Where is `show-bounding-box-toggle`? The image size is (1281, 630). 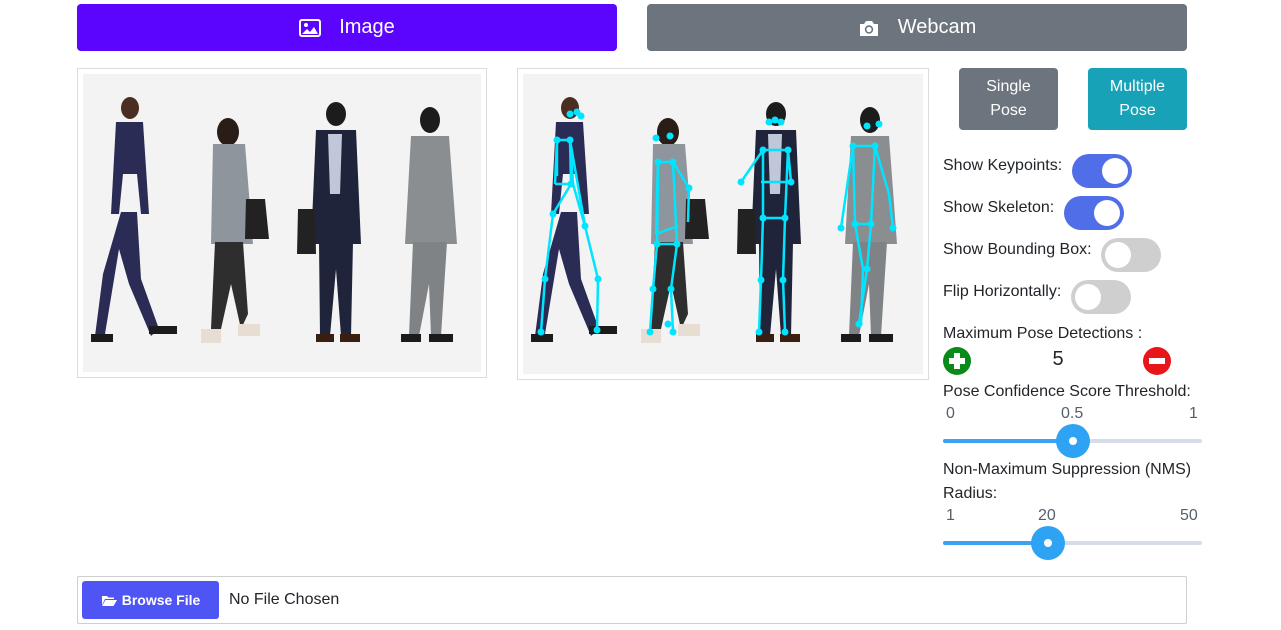 show-bounding-box-toggle is located at coordinates (1131, 255).